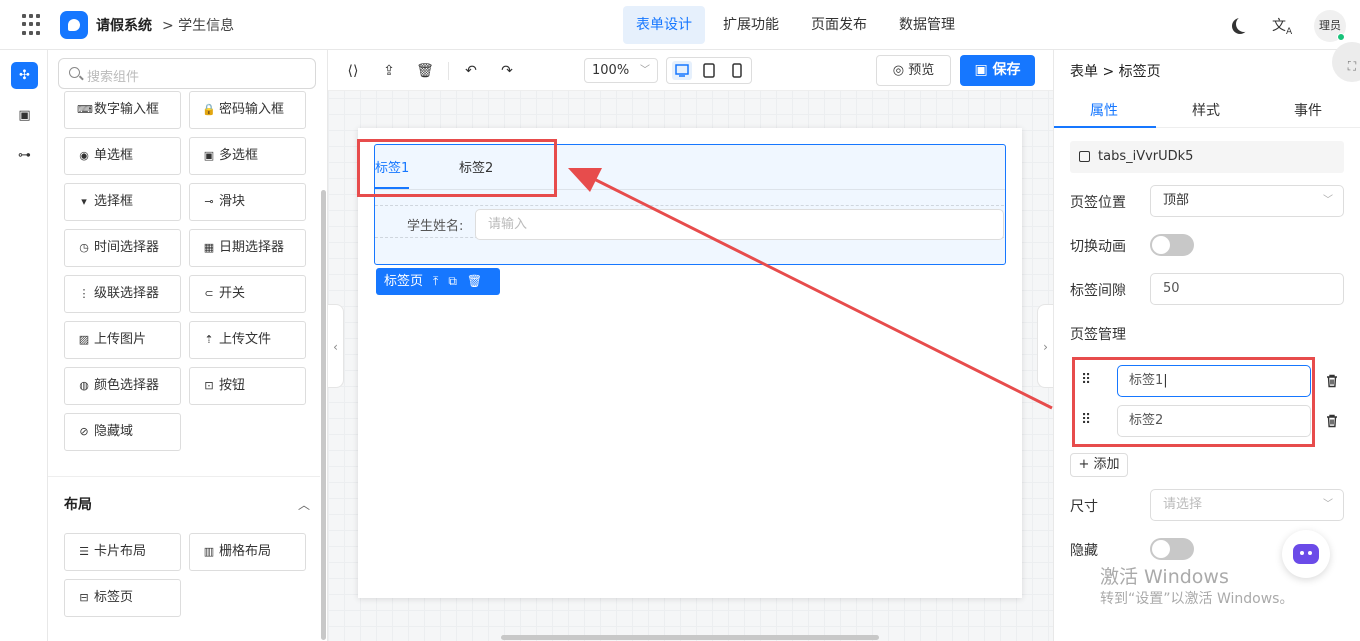 The image size is (1360, 641). What do you see at coordinates (122, 248) in the screenshot?
I see `component-item: ◷ 时间选择器` at bounding box center [122, 248].